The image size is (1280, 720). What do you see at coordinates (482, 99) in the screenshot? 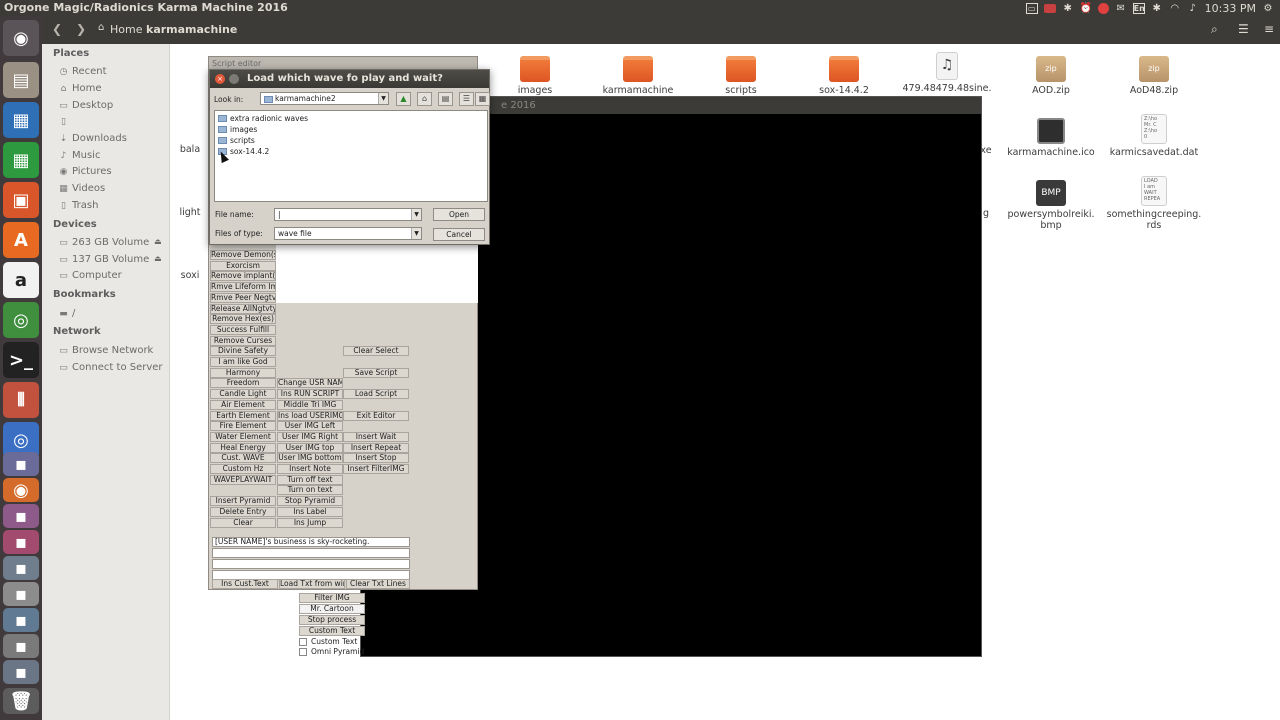
I see `details-view-icon: ▦` at bounding box center [482, 99].